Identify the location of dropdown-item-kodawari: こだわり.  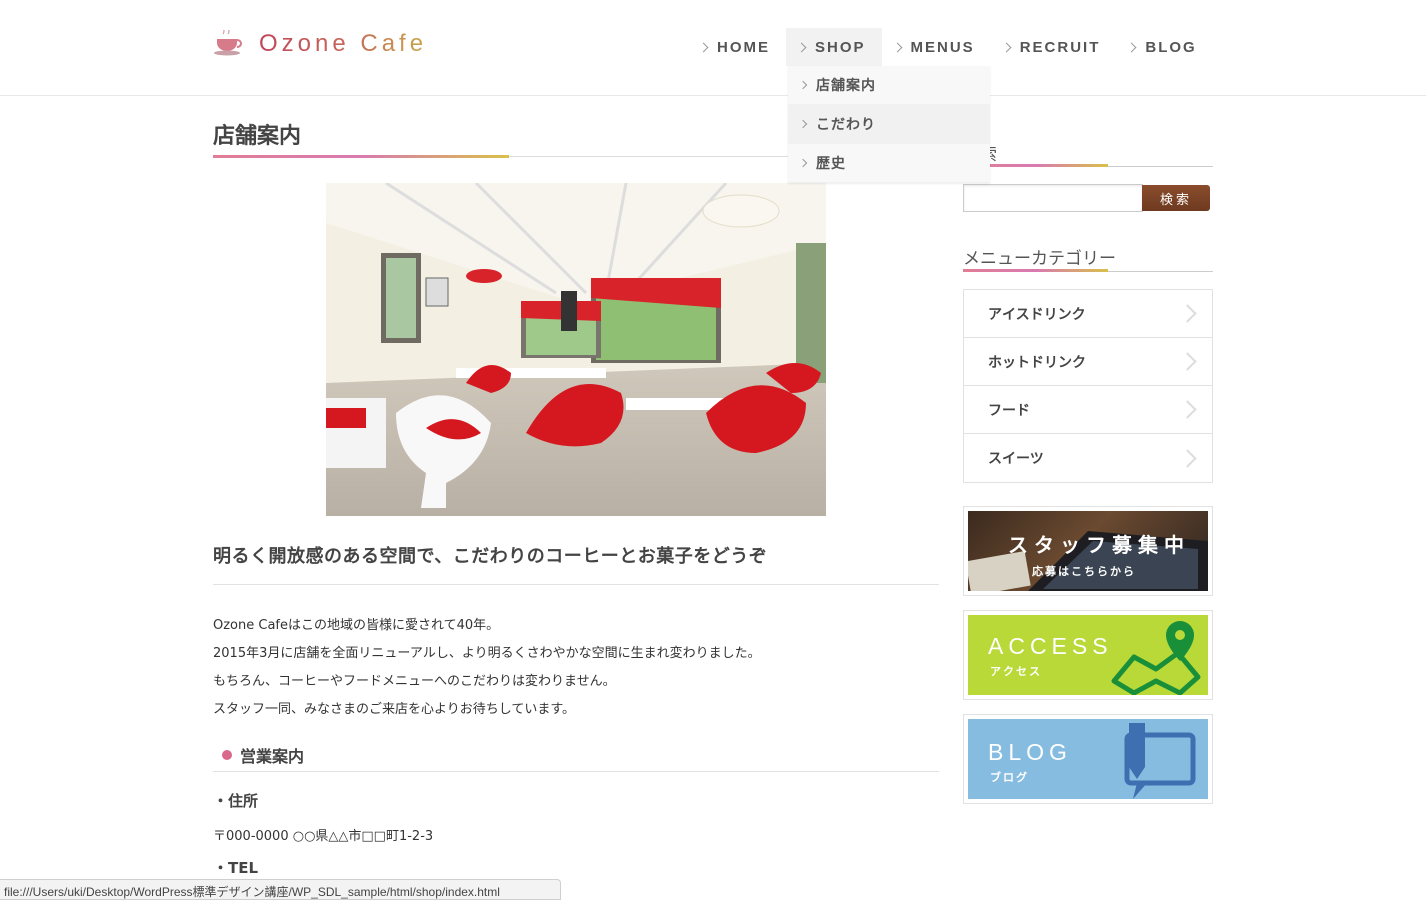
(889, 124).